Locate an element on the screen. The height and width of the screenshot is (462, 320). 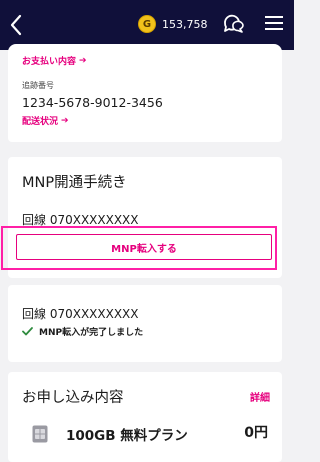
delivery-status-link: 配送状況 ➔ is located at coordinates (45, 121).